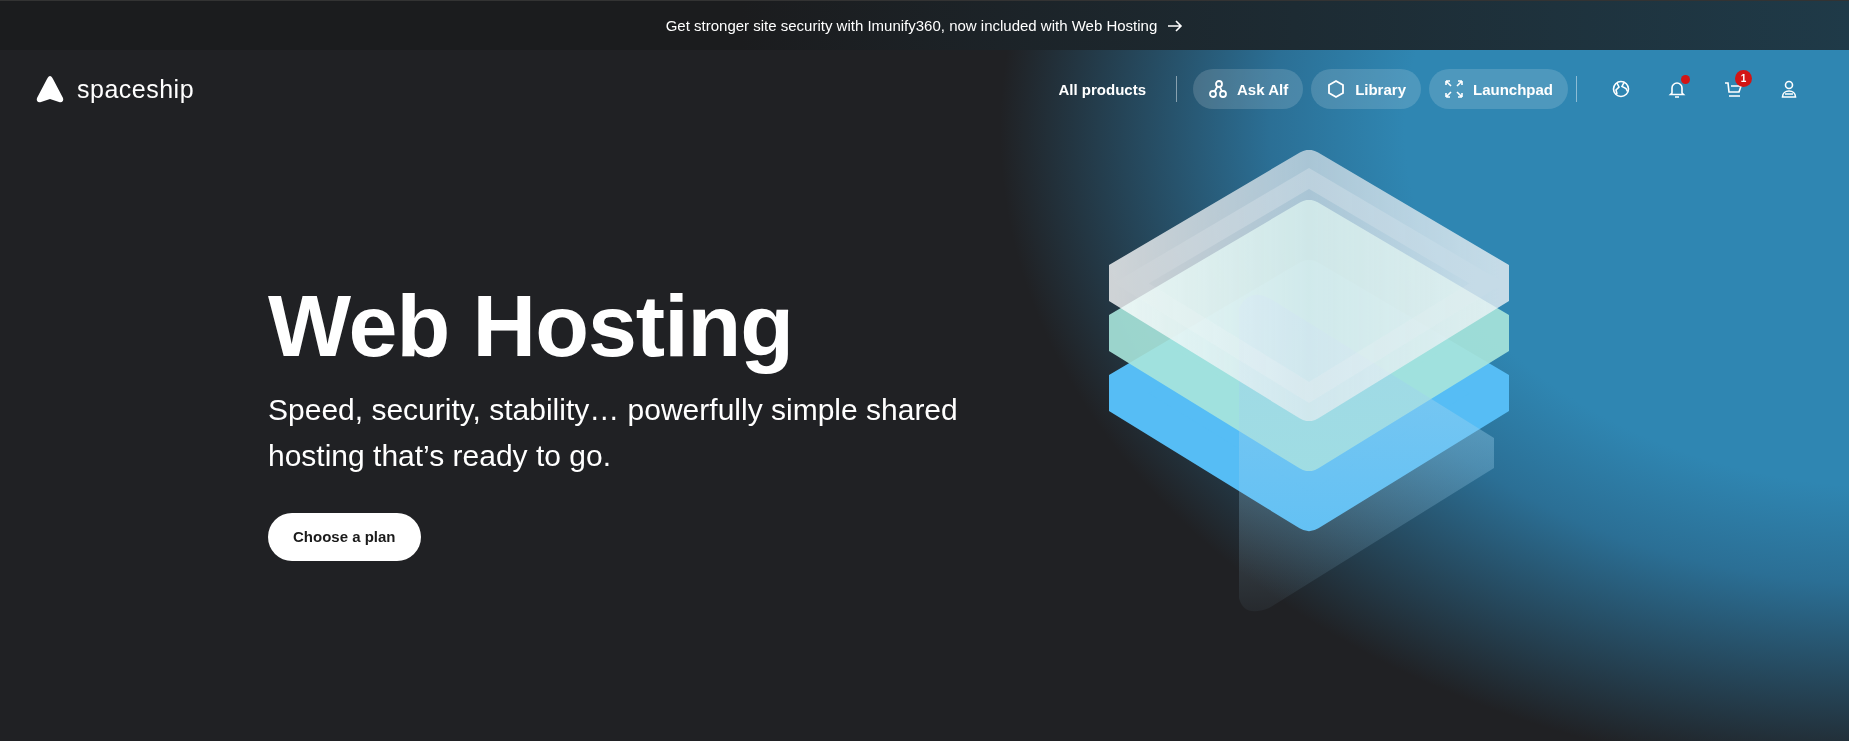  I want to click on all-products-link: All products, so click(1102, 89).